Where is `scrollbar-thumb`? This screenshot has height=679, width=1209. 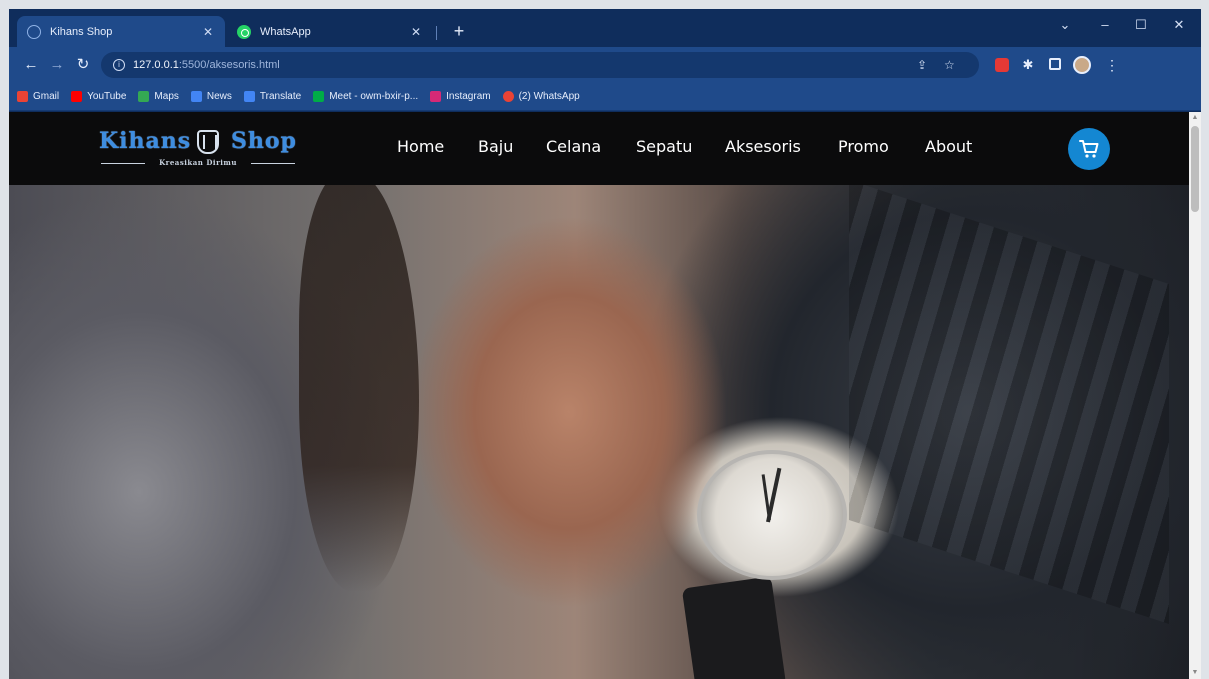 scrollbar-thumb is located at coordinates (1195, 169).